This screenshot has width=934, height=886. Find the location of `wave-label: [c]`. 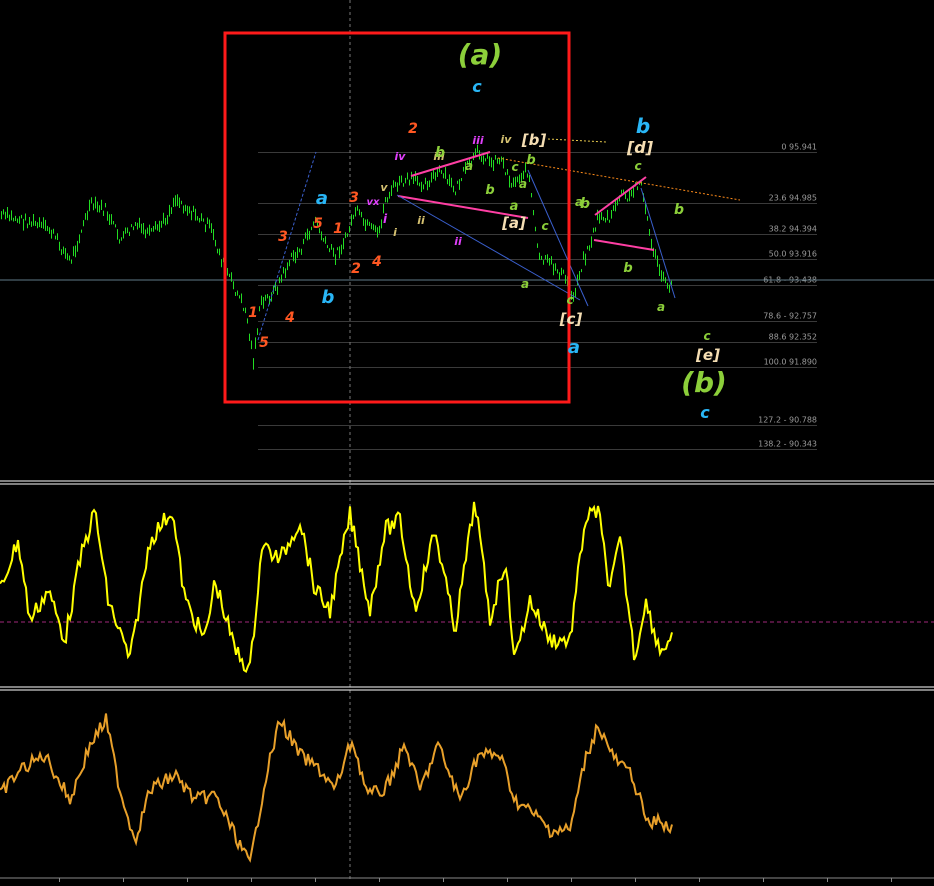

wave-label: [c] is located at coordinates (571, 319).